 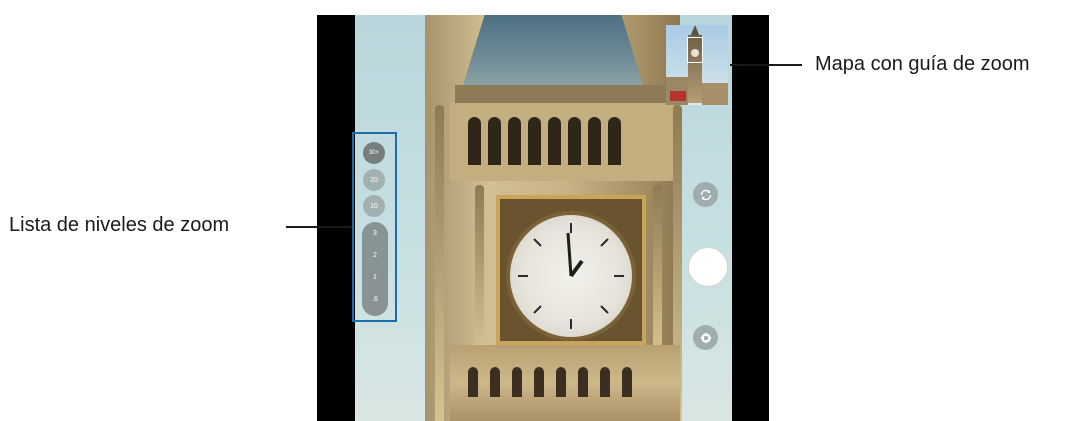 I want to click on zoom-level-2: 2, so click(x=375, y=255).